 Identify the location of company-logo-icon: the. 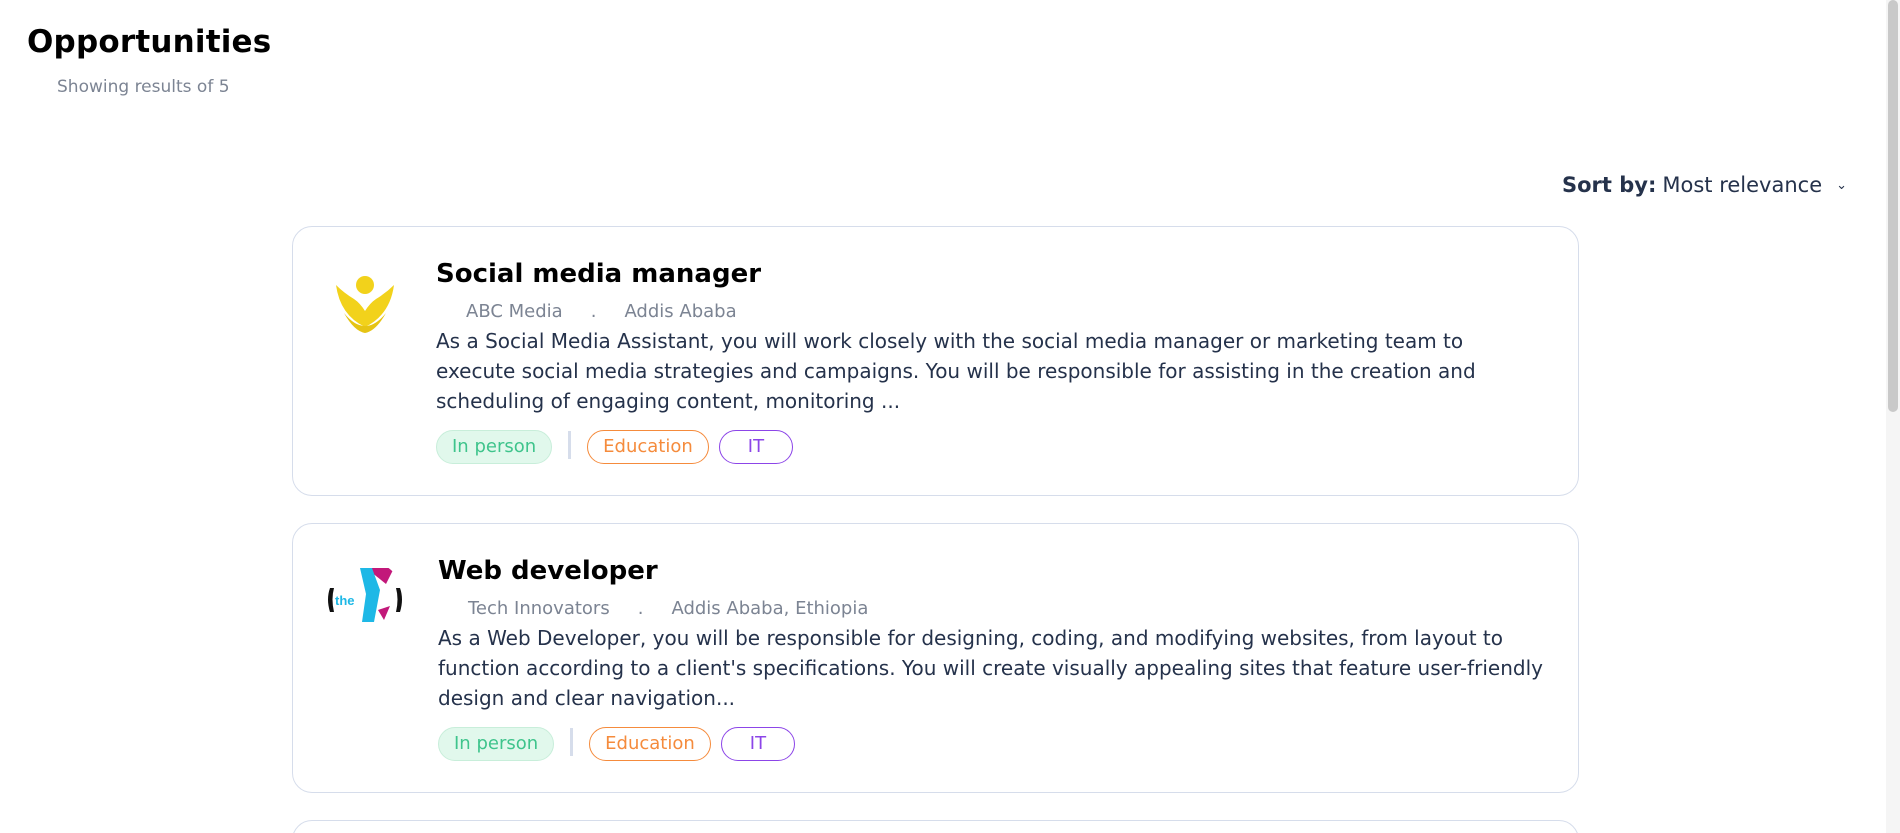
(365, 599).